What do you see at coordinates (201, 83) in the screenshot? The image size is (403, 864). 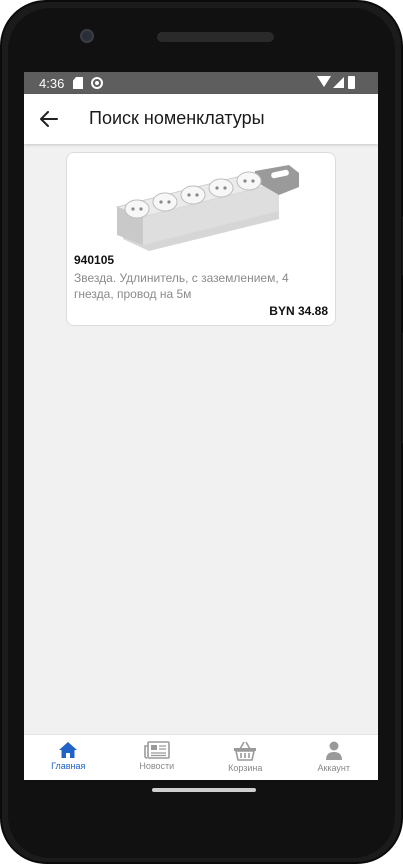 I see `status-bar: 4:36` at bounding box center [201, 83].